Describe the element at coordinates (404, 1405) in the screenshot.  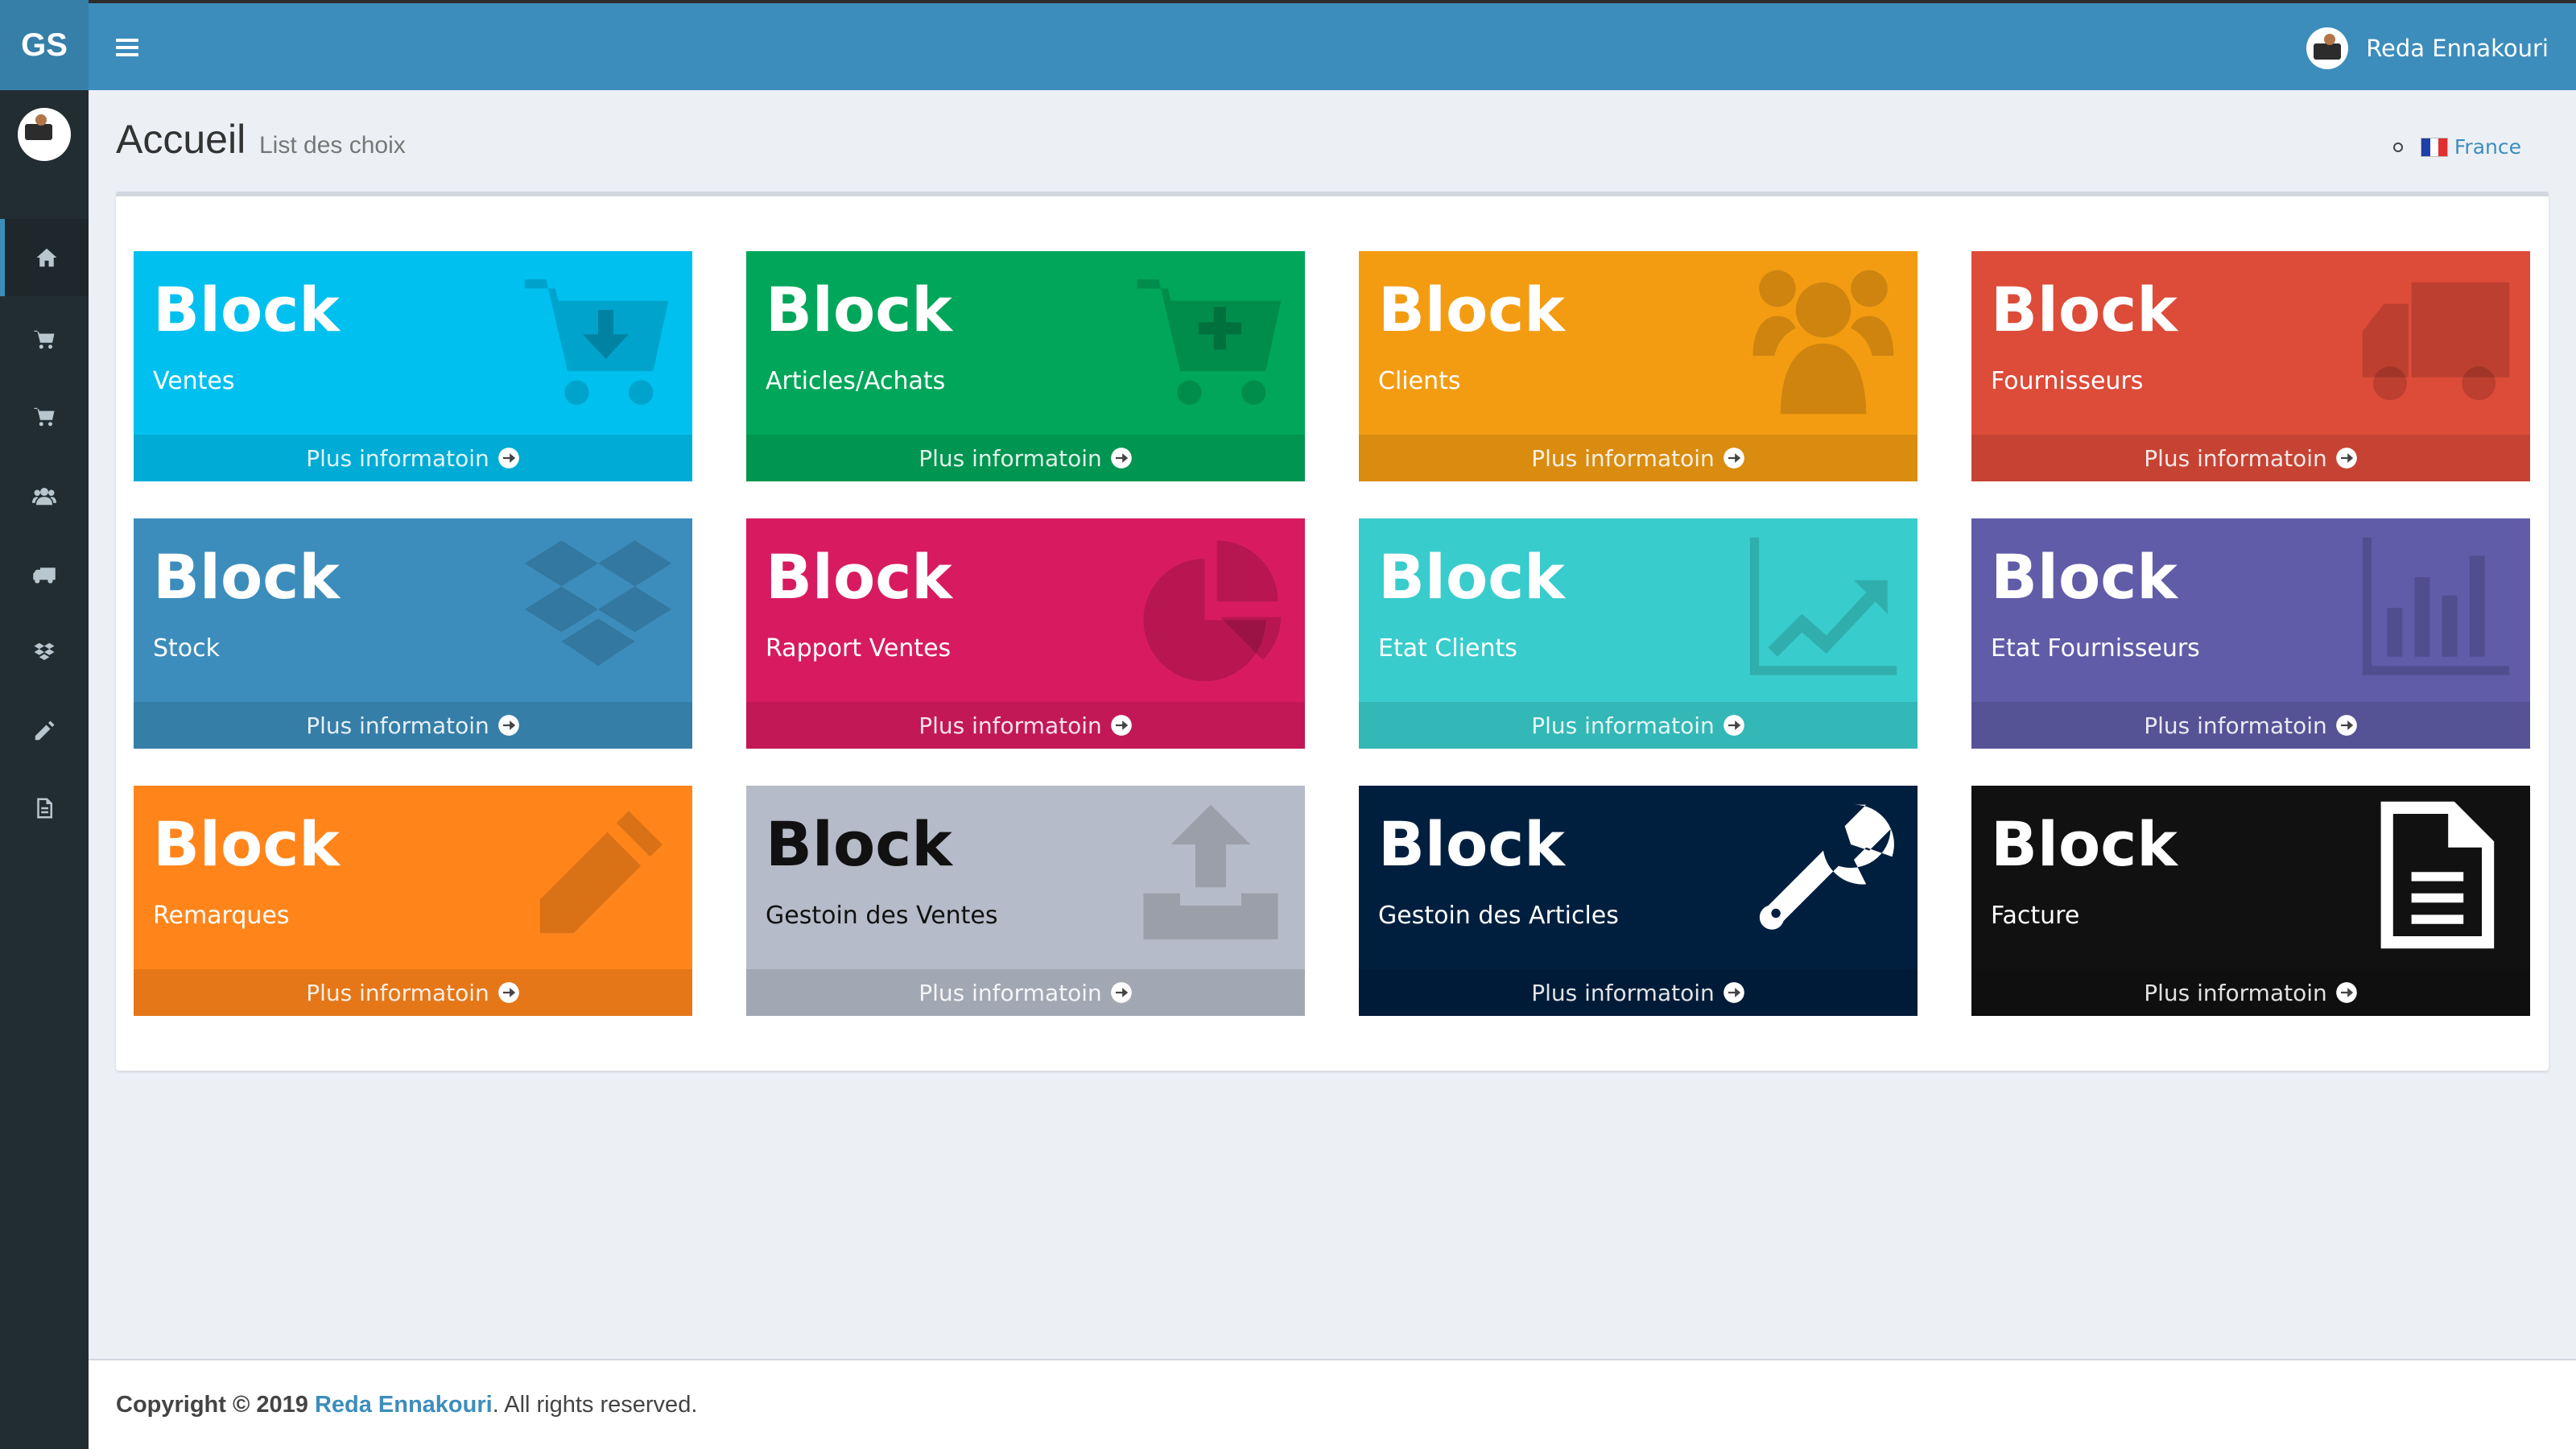
I see `footer-author-link: Reda Ennakouri` at that location.